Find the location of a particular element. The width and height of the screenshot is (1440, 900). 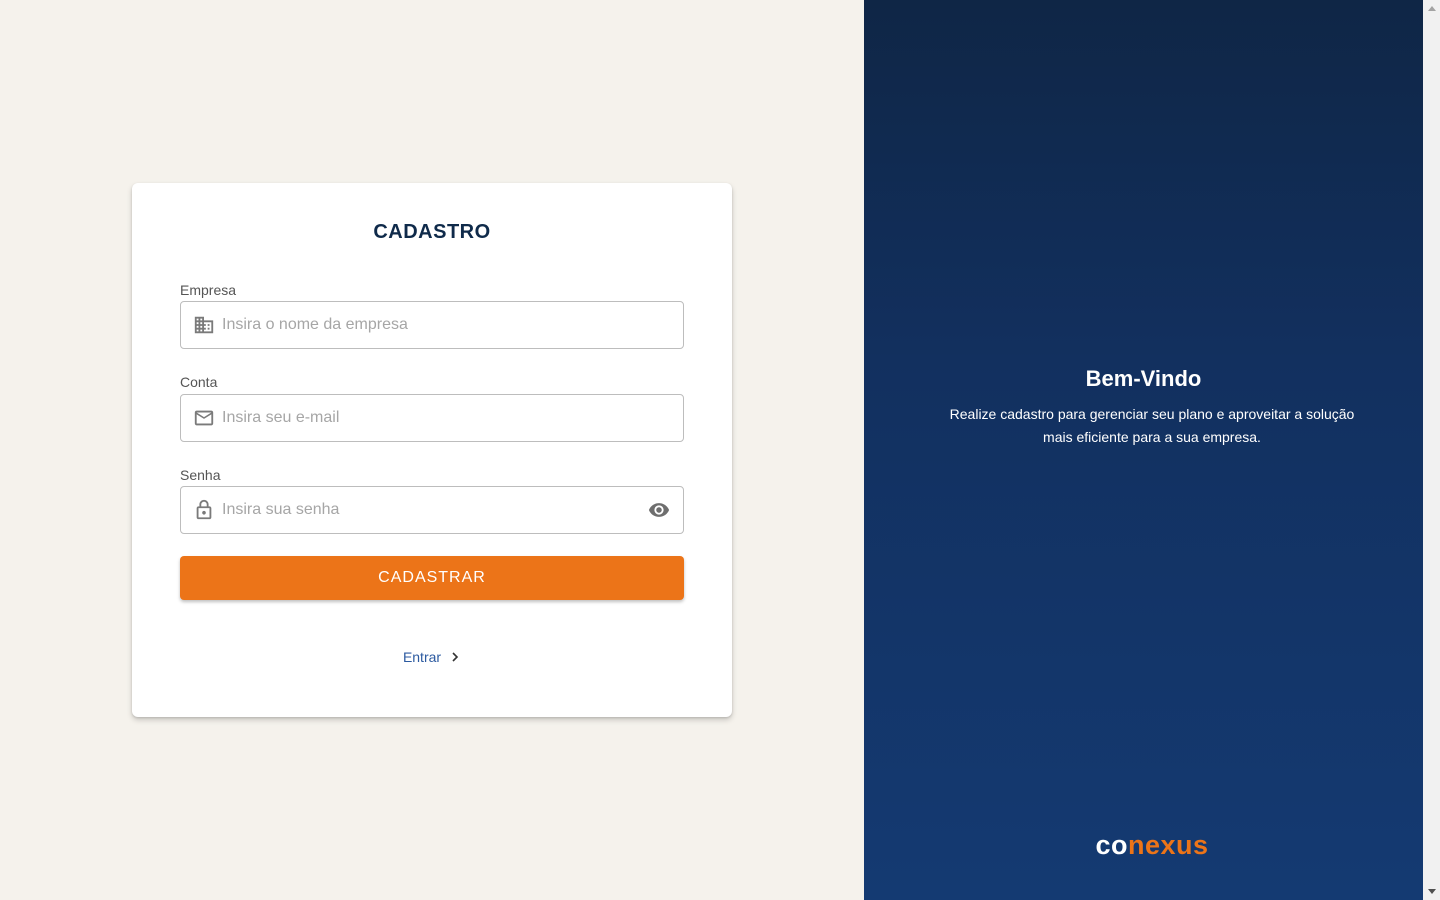

password-field is located at coordinates (432, 510).